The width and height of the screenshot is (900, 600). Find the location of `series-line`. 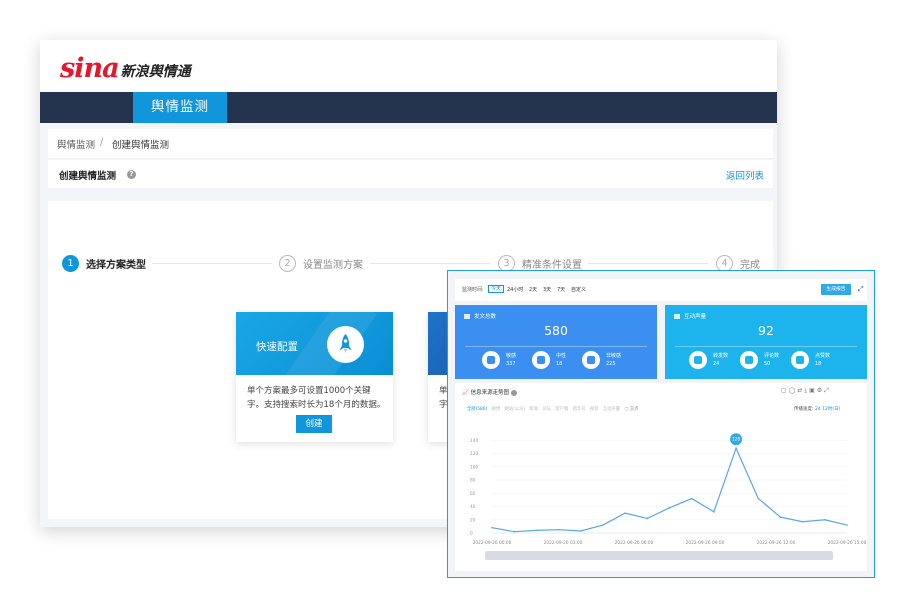

series-line is located at coordinates (669, 489).